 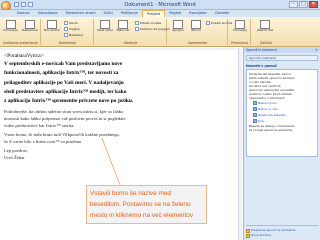 I want to click on callout-line: Vstavili bomo še nazive med, so click(x=130, y=193).